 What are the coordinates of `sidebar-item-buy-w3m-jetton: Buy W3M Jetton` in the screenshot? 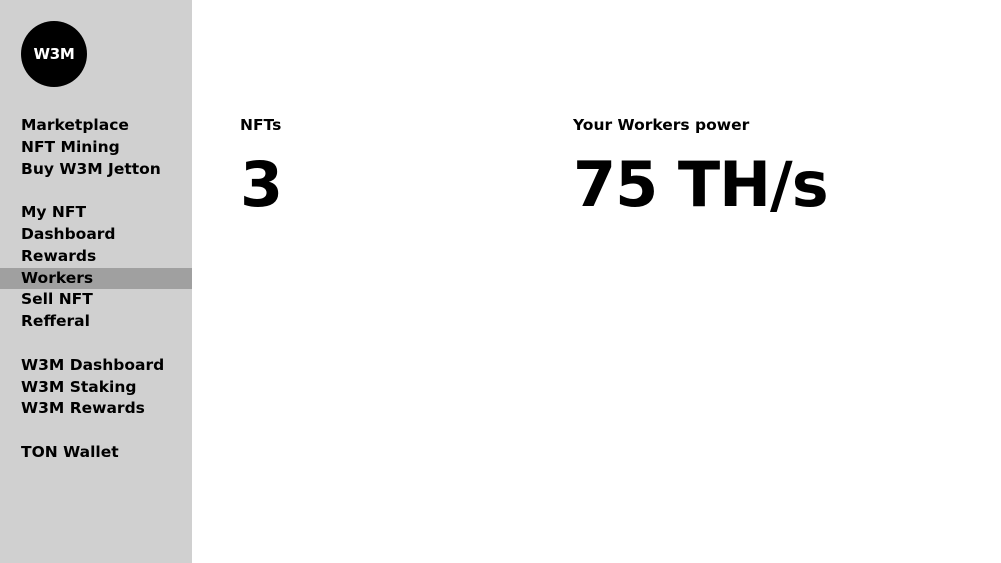 It's located at (96, 170).